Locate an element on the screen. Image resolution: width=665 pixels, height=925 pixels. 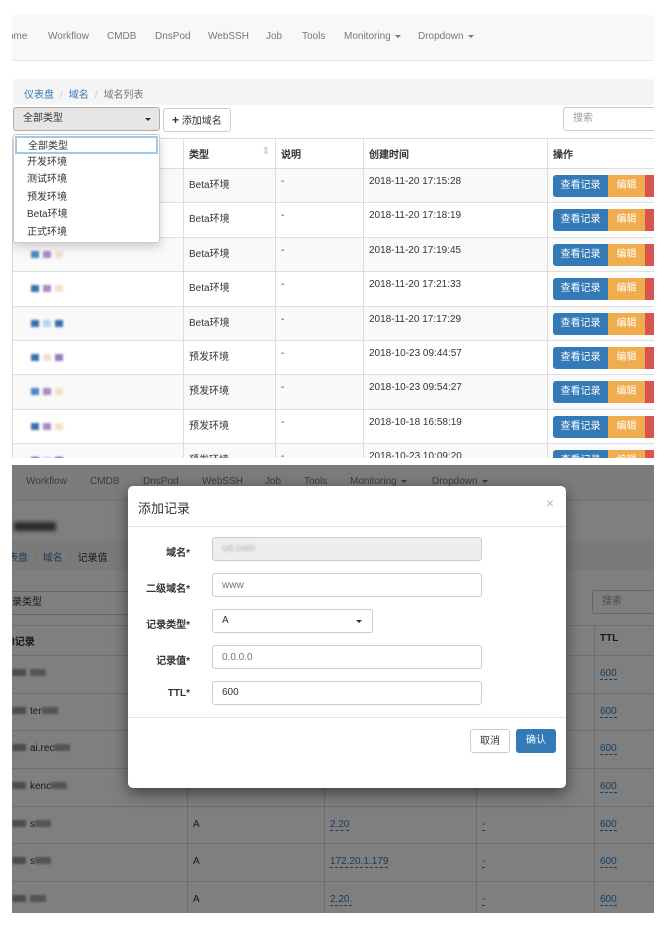
ttl-input: 600 is located at coordinates (347, 693).